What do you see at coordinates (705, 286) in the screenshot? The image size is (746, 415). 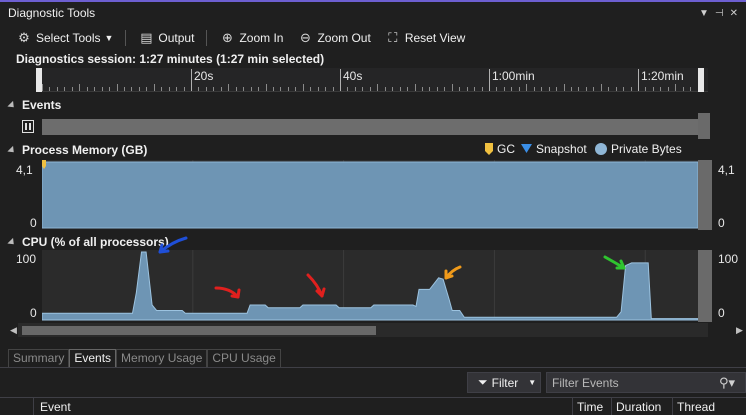 I see `chart-right-gutter` at bounding box center [705, 286].